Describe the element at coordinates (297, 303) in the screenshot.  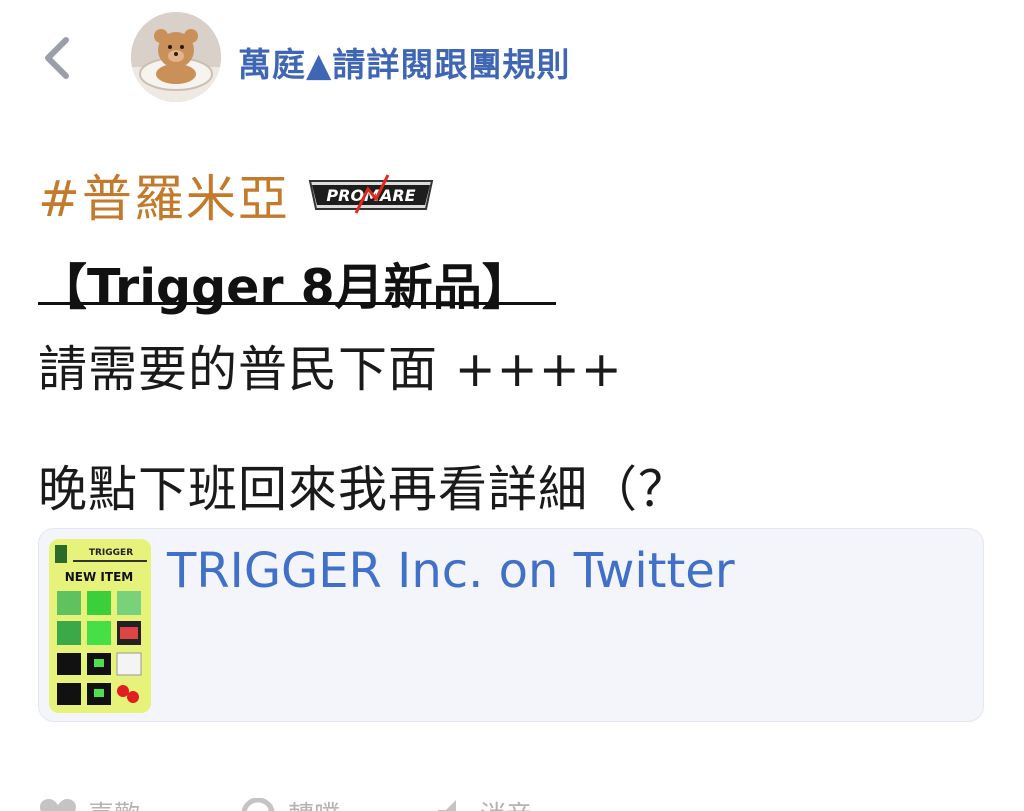
I see `title-underline` at that location.